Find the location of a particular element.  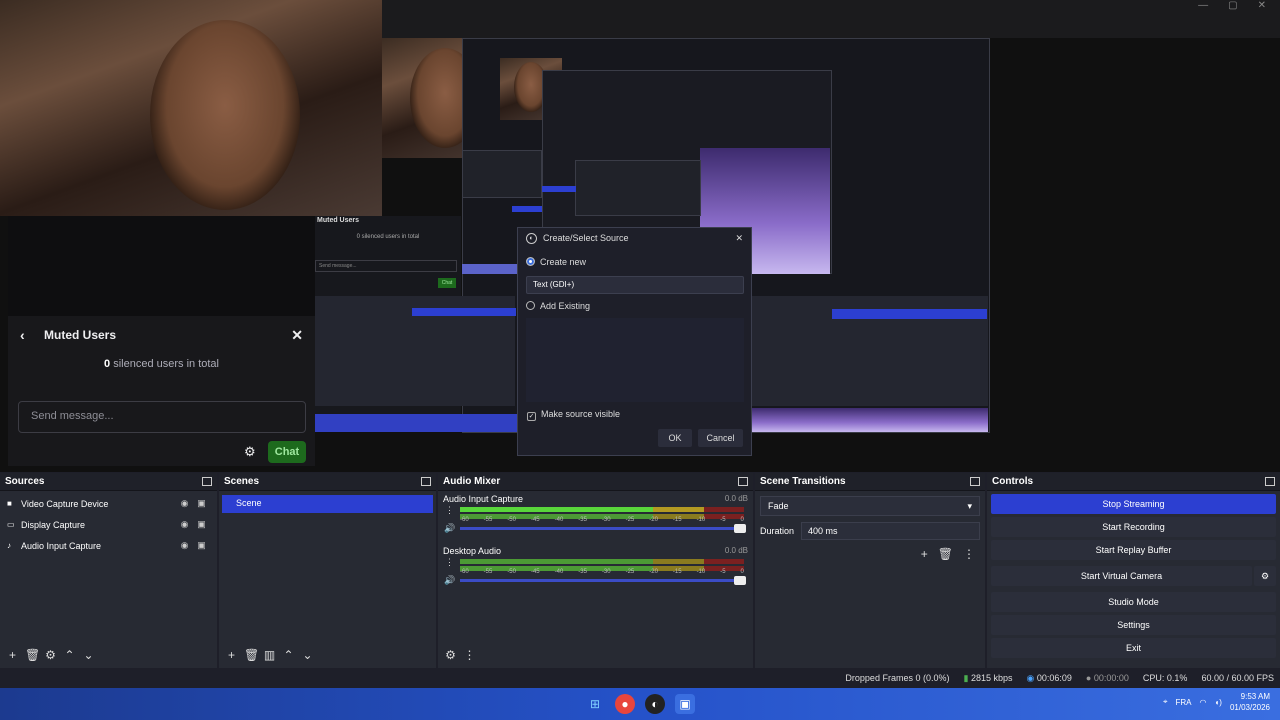

chevron-left-icon: ‹ is located at coordinates (32, 335).